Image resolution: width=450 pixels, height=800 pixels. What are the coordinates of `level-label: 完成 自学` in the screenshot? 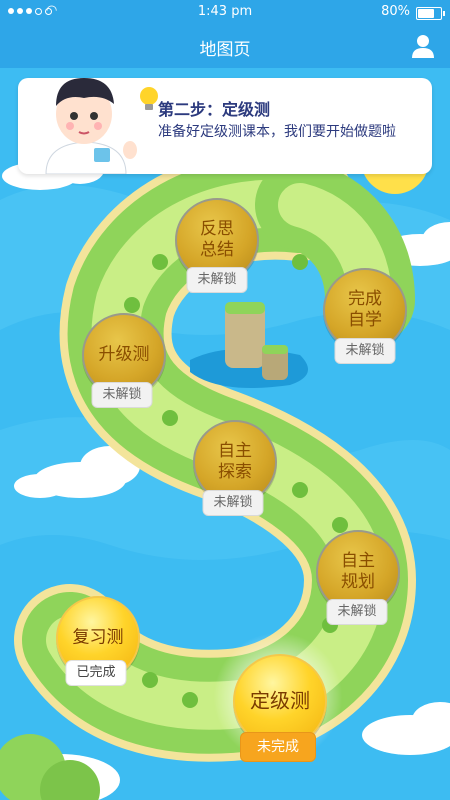 It's located at (365, 309).